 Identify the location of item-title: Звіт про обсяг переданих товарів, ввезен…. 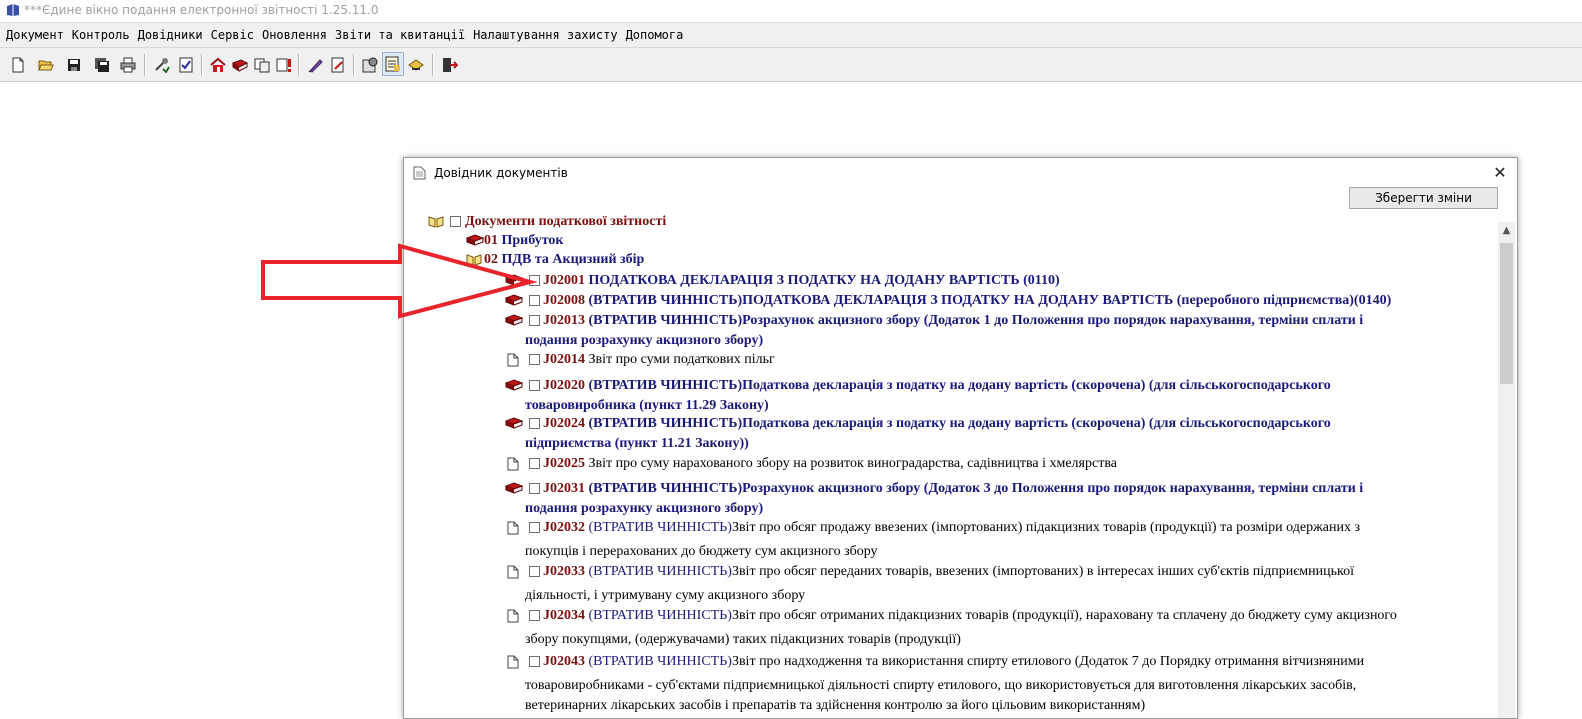
(1042, 571).